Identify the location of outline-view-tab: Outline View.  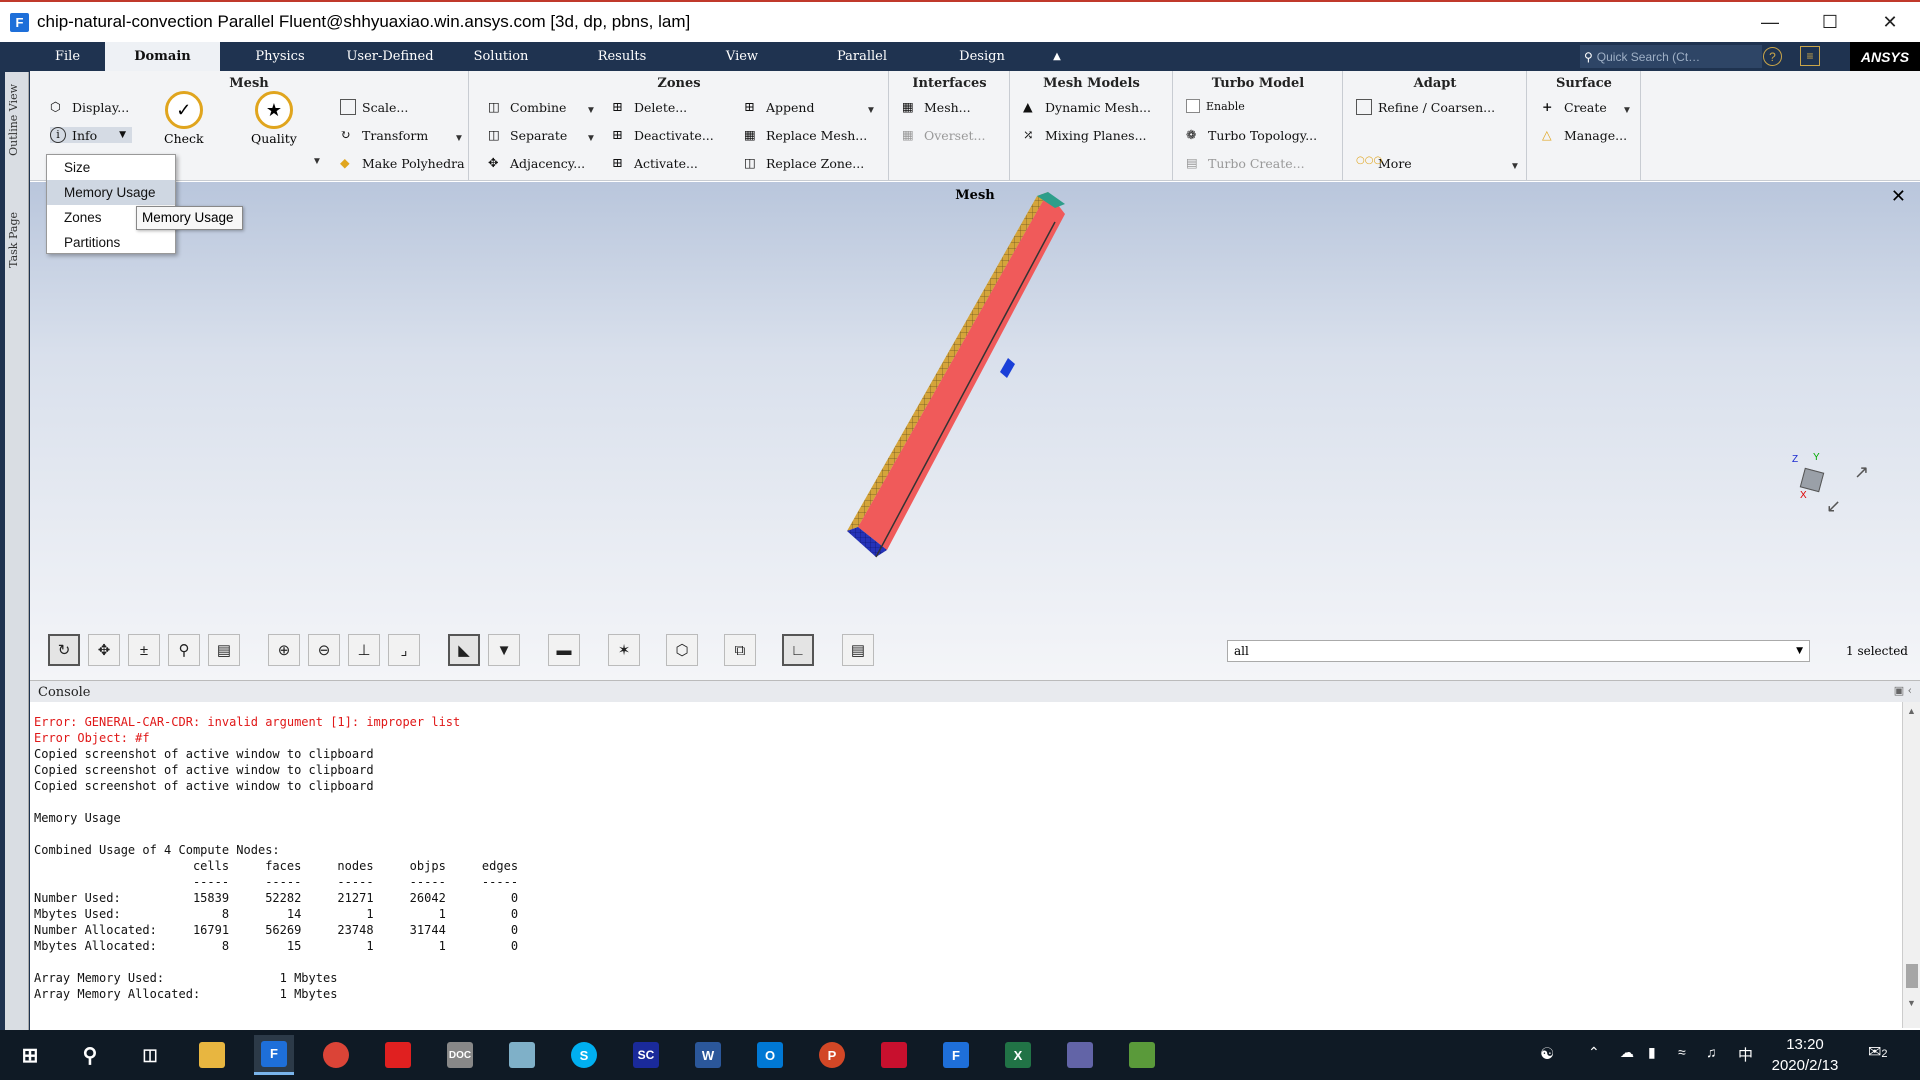
(13, 120).